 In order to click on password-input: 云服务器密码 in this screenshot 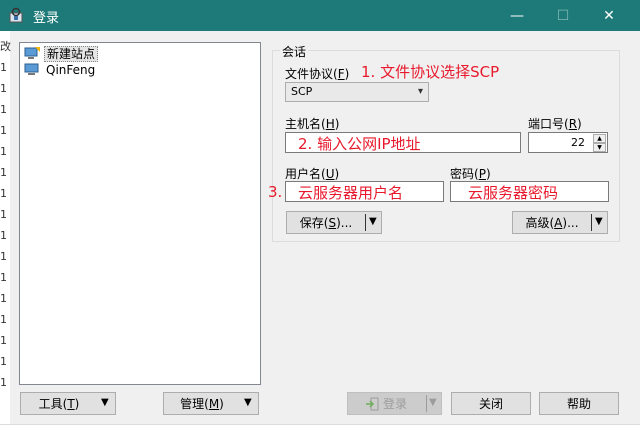, I will do `click(529, 191)`.